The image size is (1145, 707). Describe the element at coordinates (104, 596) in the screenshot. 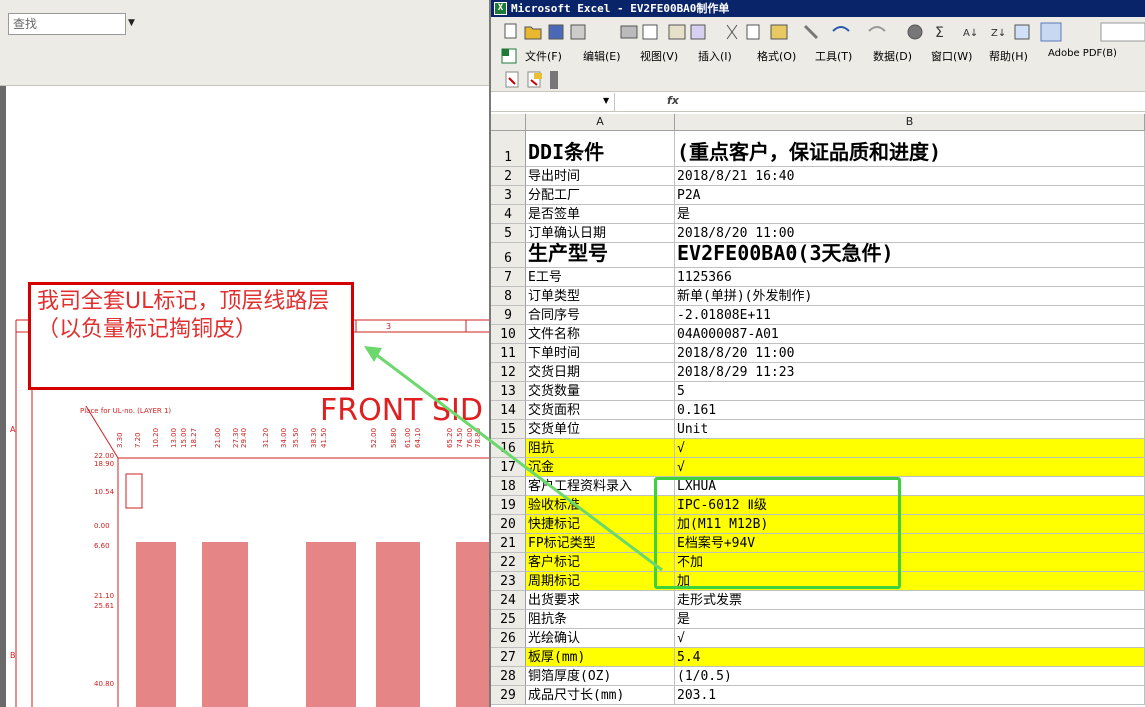

I see `left-axis-label: 21.10` at that location.